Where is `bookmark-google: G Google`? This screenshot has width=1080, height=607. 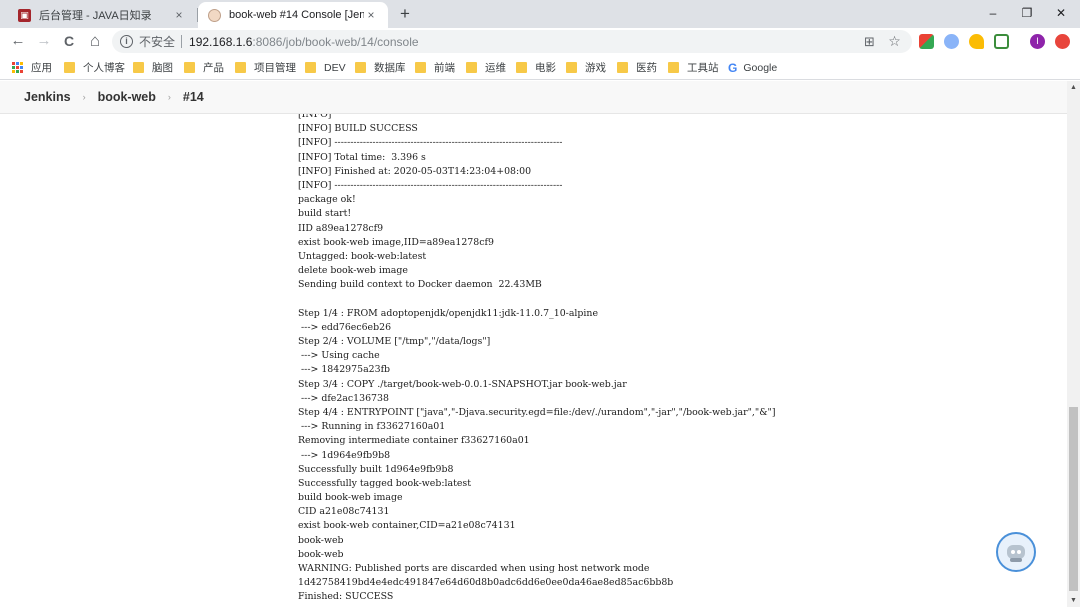
bookmark-google: G Google is located at coordinates (752, 67).